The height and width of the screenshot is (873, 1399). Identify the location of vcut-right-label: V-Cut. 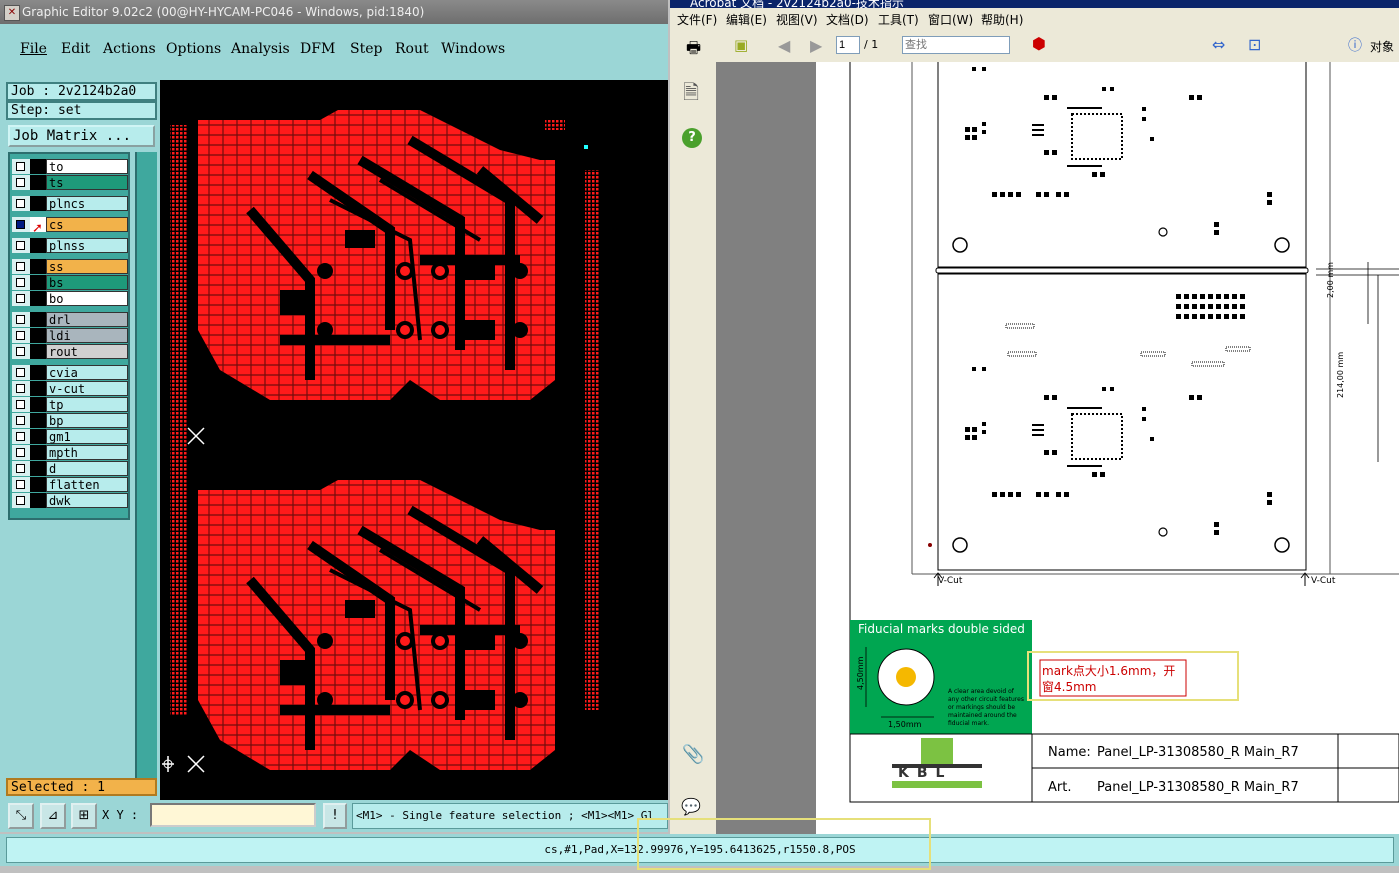
(1323, 581).